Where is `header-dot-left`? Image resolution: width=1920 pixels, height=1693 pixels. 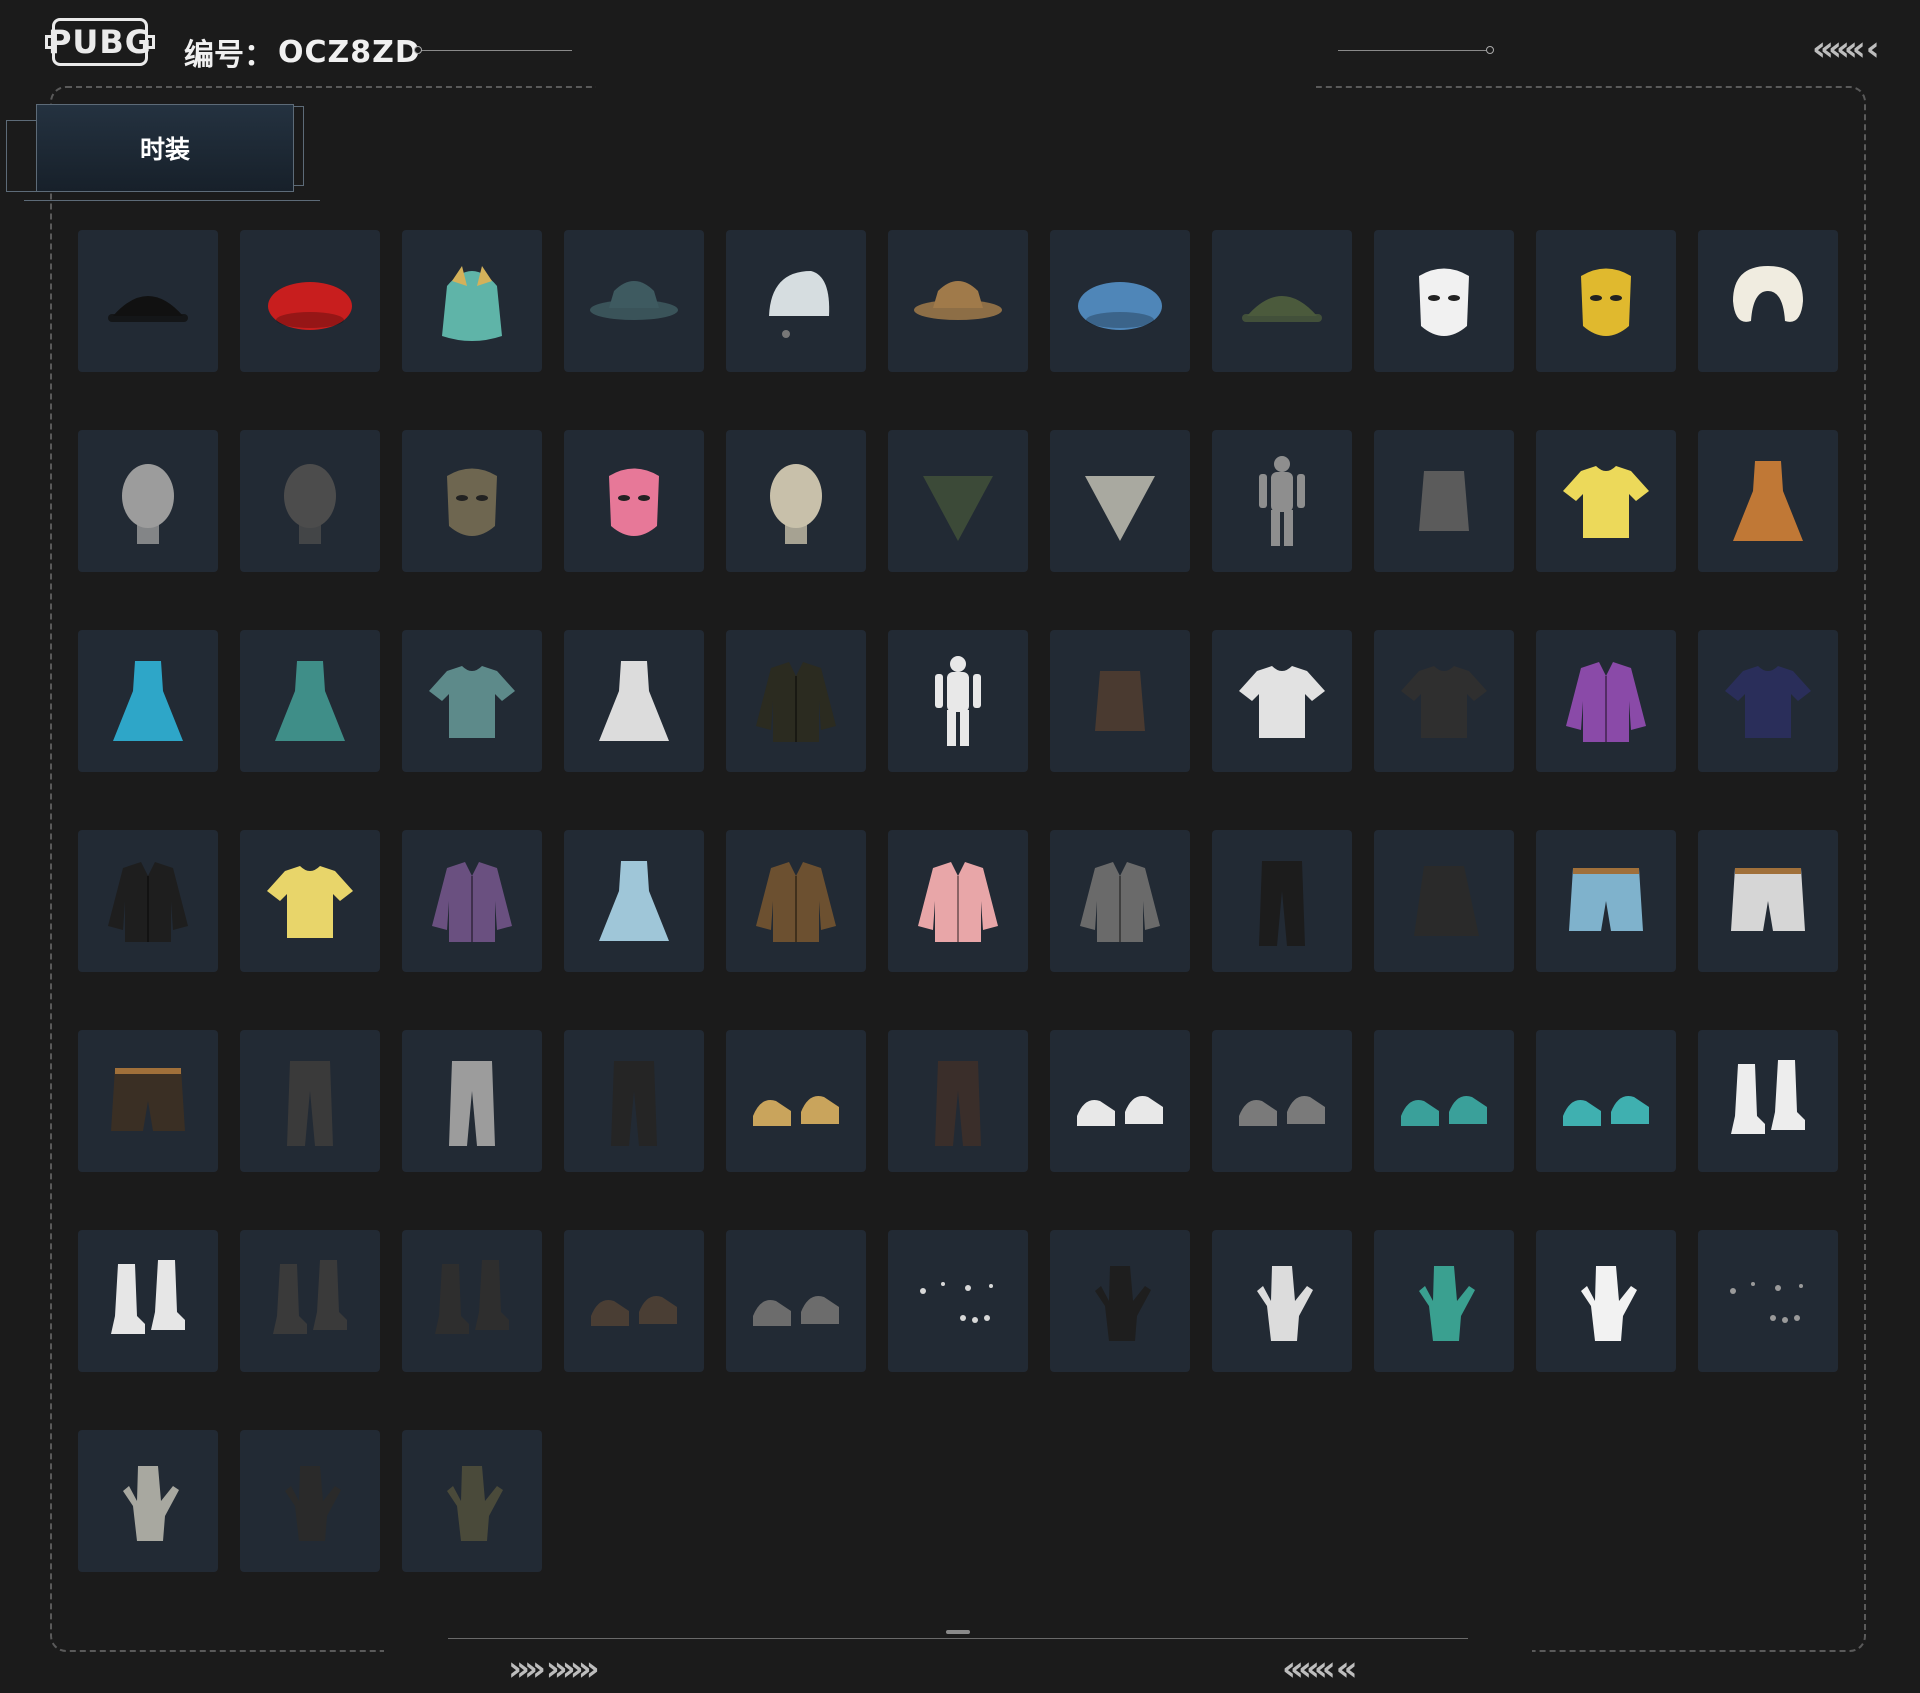
header-dot-left is located at coordinates (418, 50).